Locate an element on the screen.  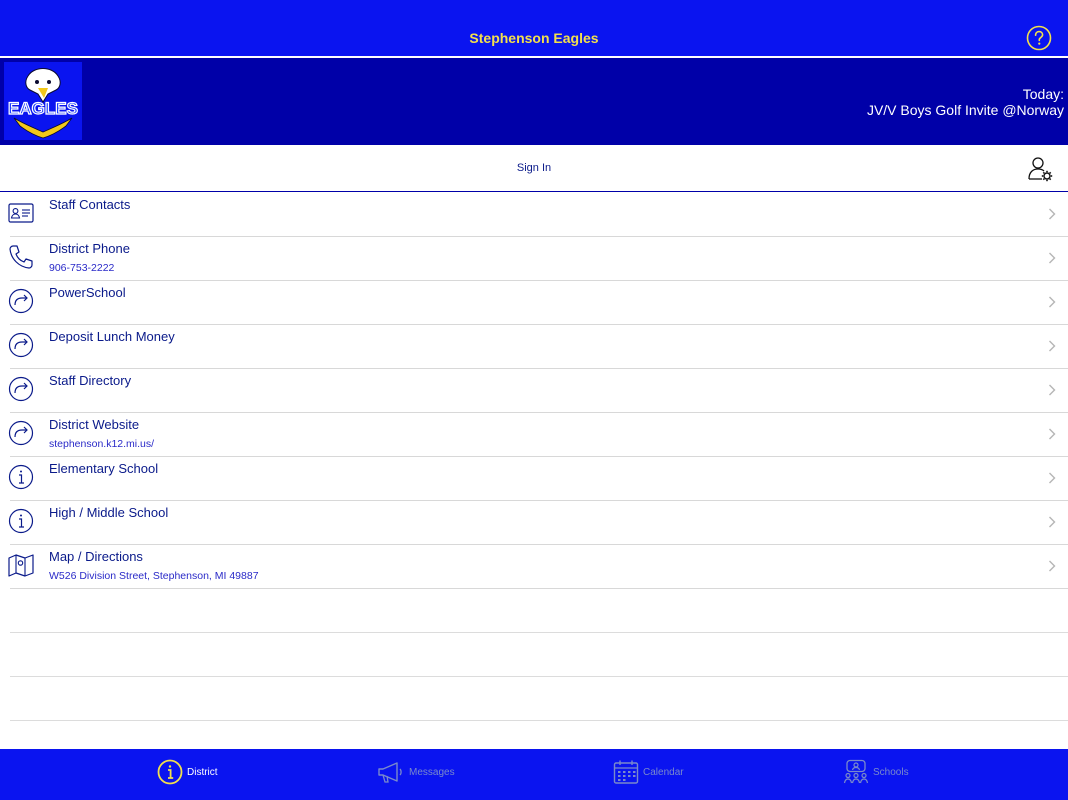
signin-bar: Sign In is located at coordinates (534, 168).